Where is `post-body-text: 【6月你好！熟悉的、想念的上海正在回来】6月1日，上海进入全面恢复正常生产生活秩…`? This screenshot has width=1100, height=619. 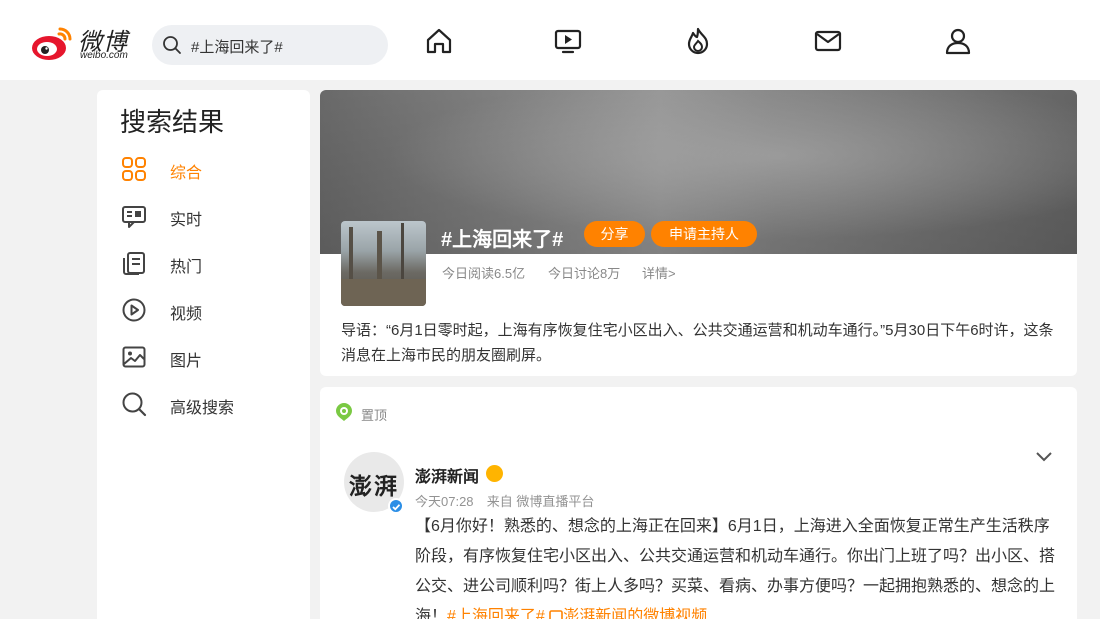
post-body-text: 【6月你好！熟悉的、想念的上海正在回来】6月1日，上海进入全面恢复正常生产生活秩… is located at coordinates (735, 568).